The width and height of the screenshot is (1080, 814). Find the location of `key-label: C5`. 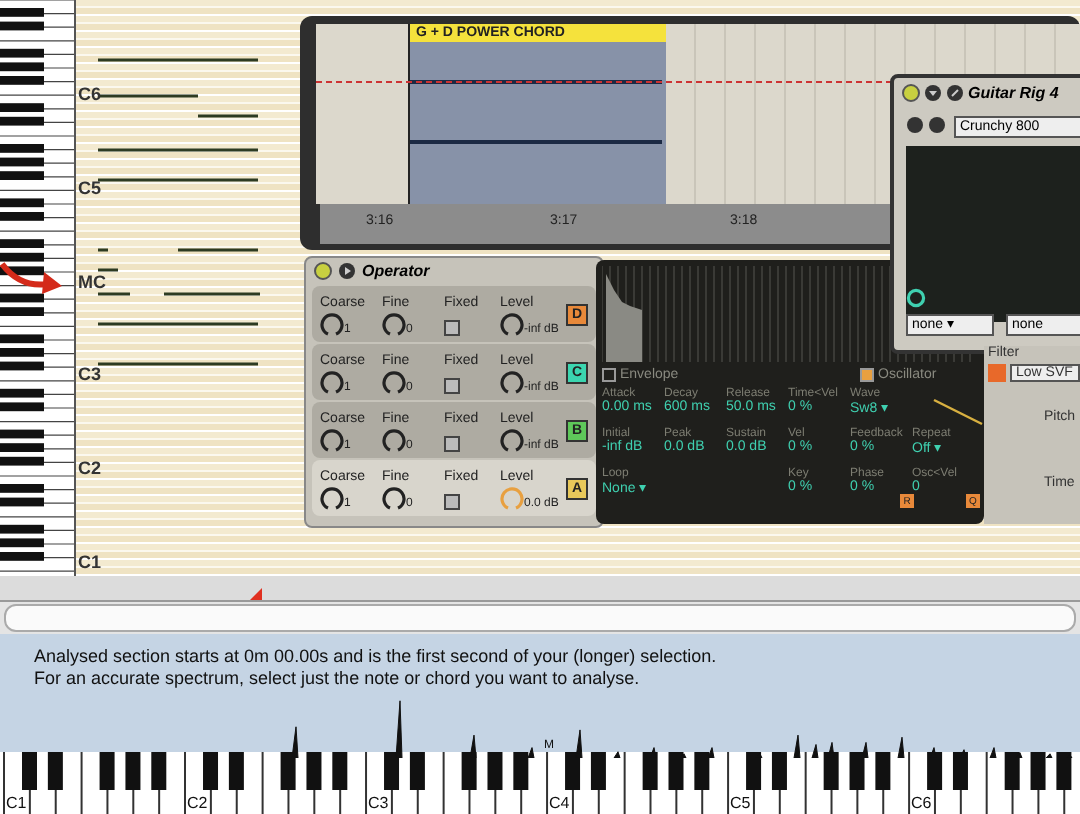

key-label: C5 is located at coordinates (740, 803).